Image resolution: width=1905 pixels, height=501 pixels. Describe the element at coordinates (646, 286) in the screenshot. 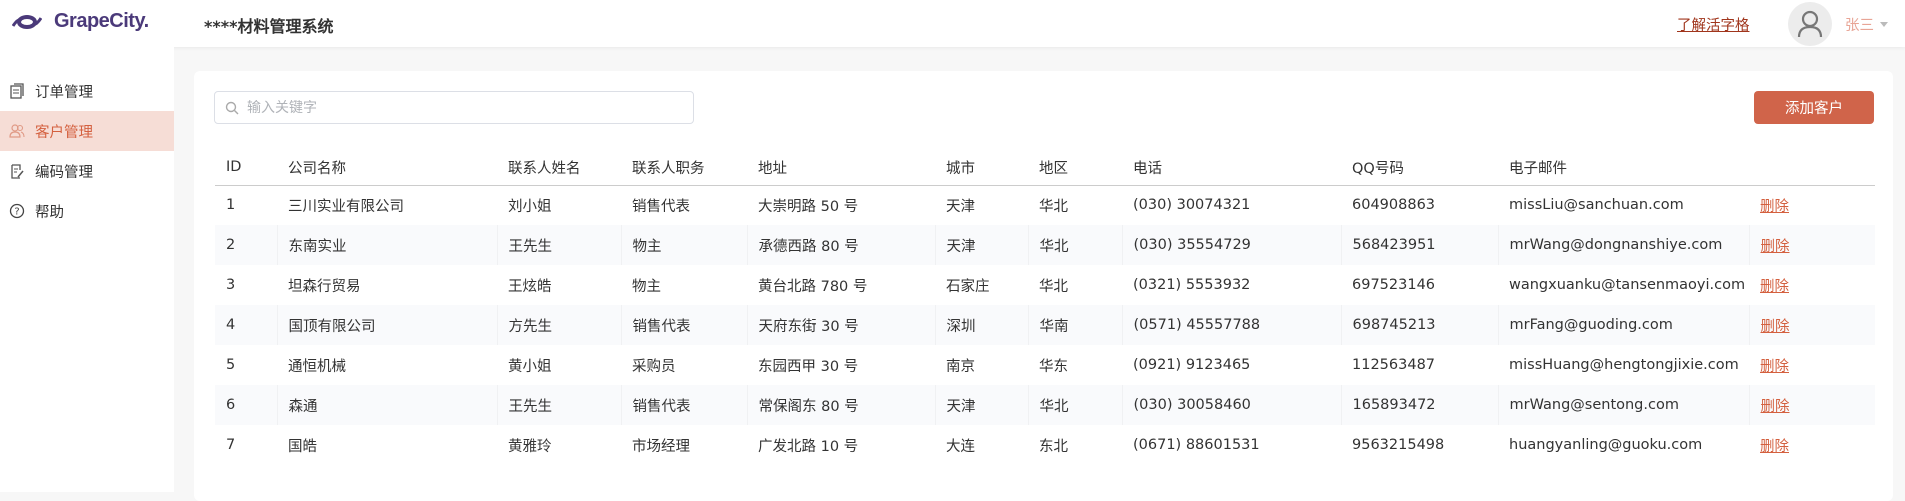

I see `cell-contact-title: 物主` at that location.